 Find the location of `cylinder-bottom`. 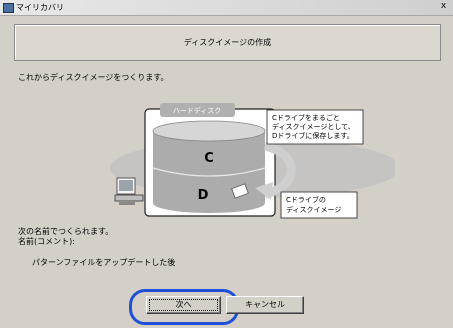

cylinder-bottom is located at coordinates (209, 203).